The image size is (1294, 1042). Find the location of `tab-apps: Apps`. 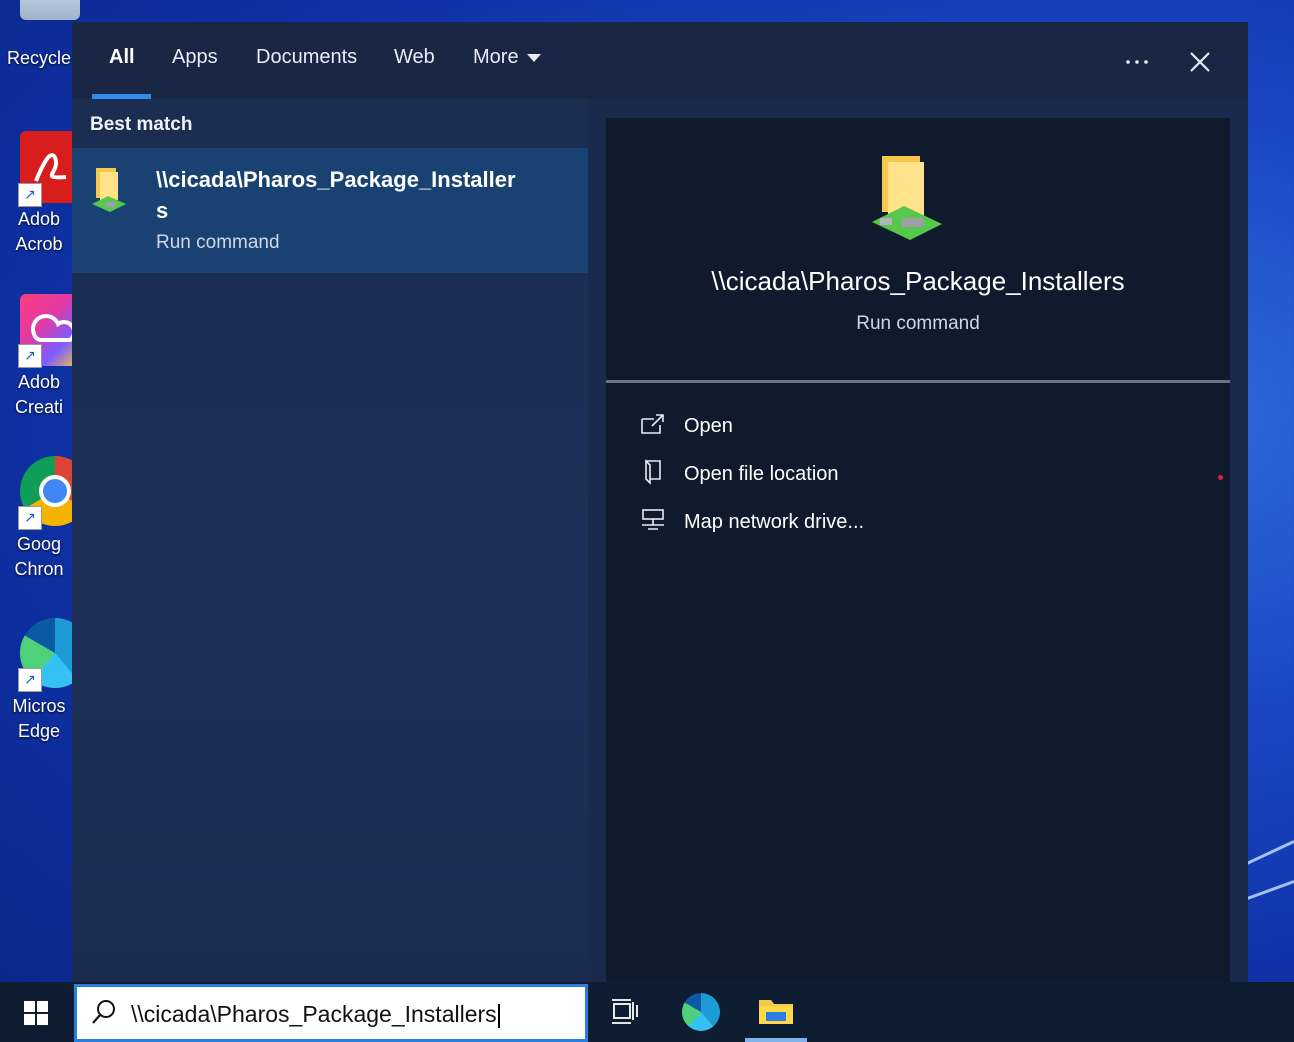

tab-apps: Apps is located at coordinates (195, 57).